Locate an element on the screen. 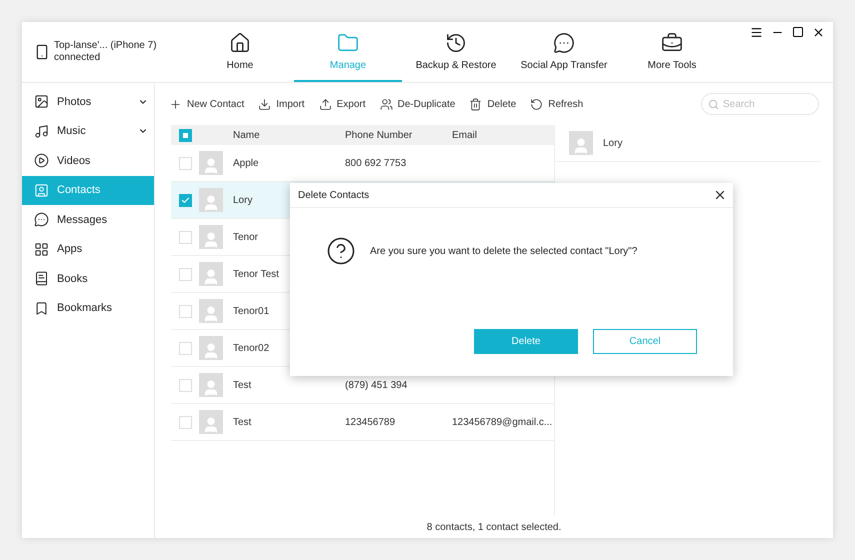  book-icon is located at coordinates (41, 278).